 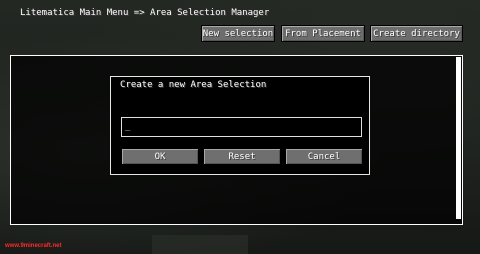 What do you see at coordinates (238, 33) in the screenshot?
I see `new-selection-button: New selection` at bounding box center [238, 33].